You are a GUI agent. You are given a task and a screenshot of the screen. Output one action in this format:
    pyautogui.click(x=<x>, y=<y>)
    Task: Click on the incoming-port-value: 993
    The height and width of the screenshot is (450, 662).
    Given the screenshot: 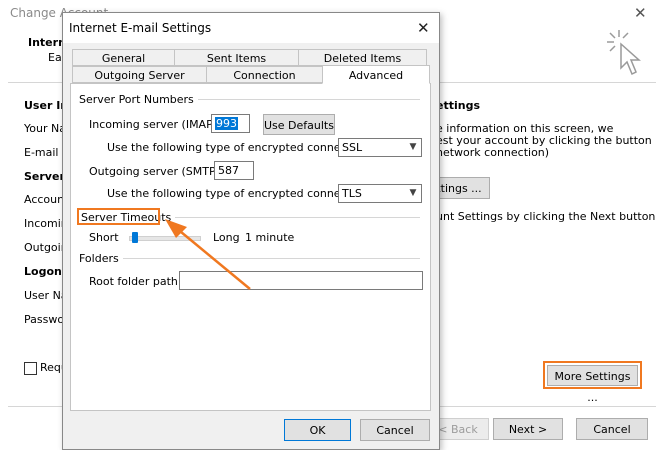 What is the action you would take?
    pyautogui.click(x=226, y=123)
    